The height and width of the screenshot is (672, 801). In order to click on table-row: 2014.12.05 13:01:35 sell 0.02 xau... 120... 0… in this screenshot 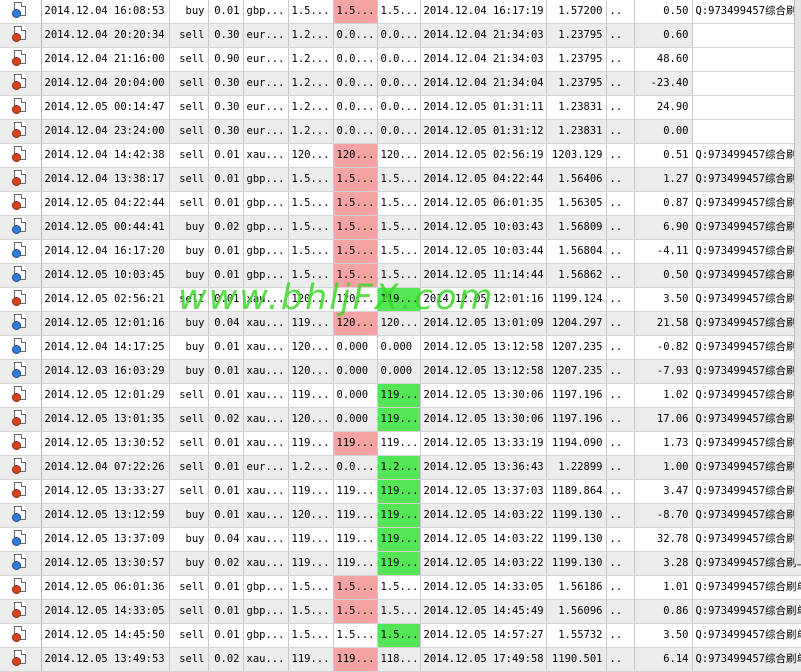, I will do `click(400, 419)`.